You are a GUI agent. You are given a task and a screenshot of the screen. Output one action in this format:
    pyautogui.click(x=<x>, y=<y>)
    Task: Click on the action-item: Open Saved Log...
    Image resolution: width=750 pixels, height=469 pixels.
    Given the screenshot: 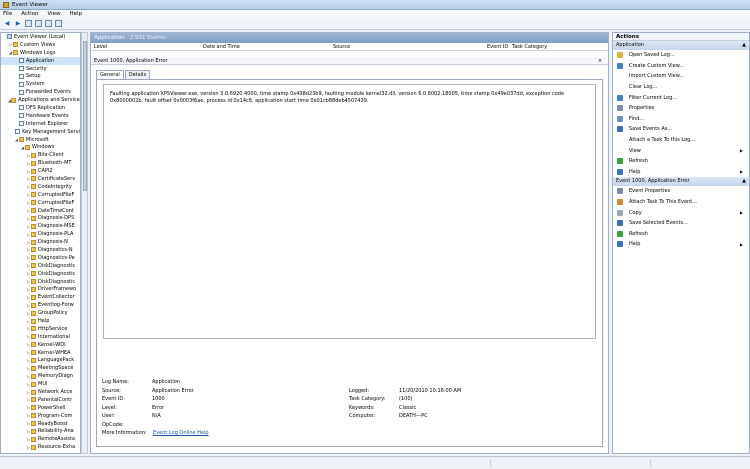 What is the action you would take?
    pyautogui.click(x=681, y=55)
    